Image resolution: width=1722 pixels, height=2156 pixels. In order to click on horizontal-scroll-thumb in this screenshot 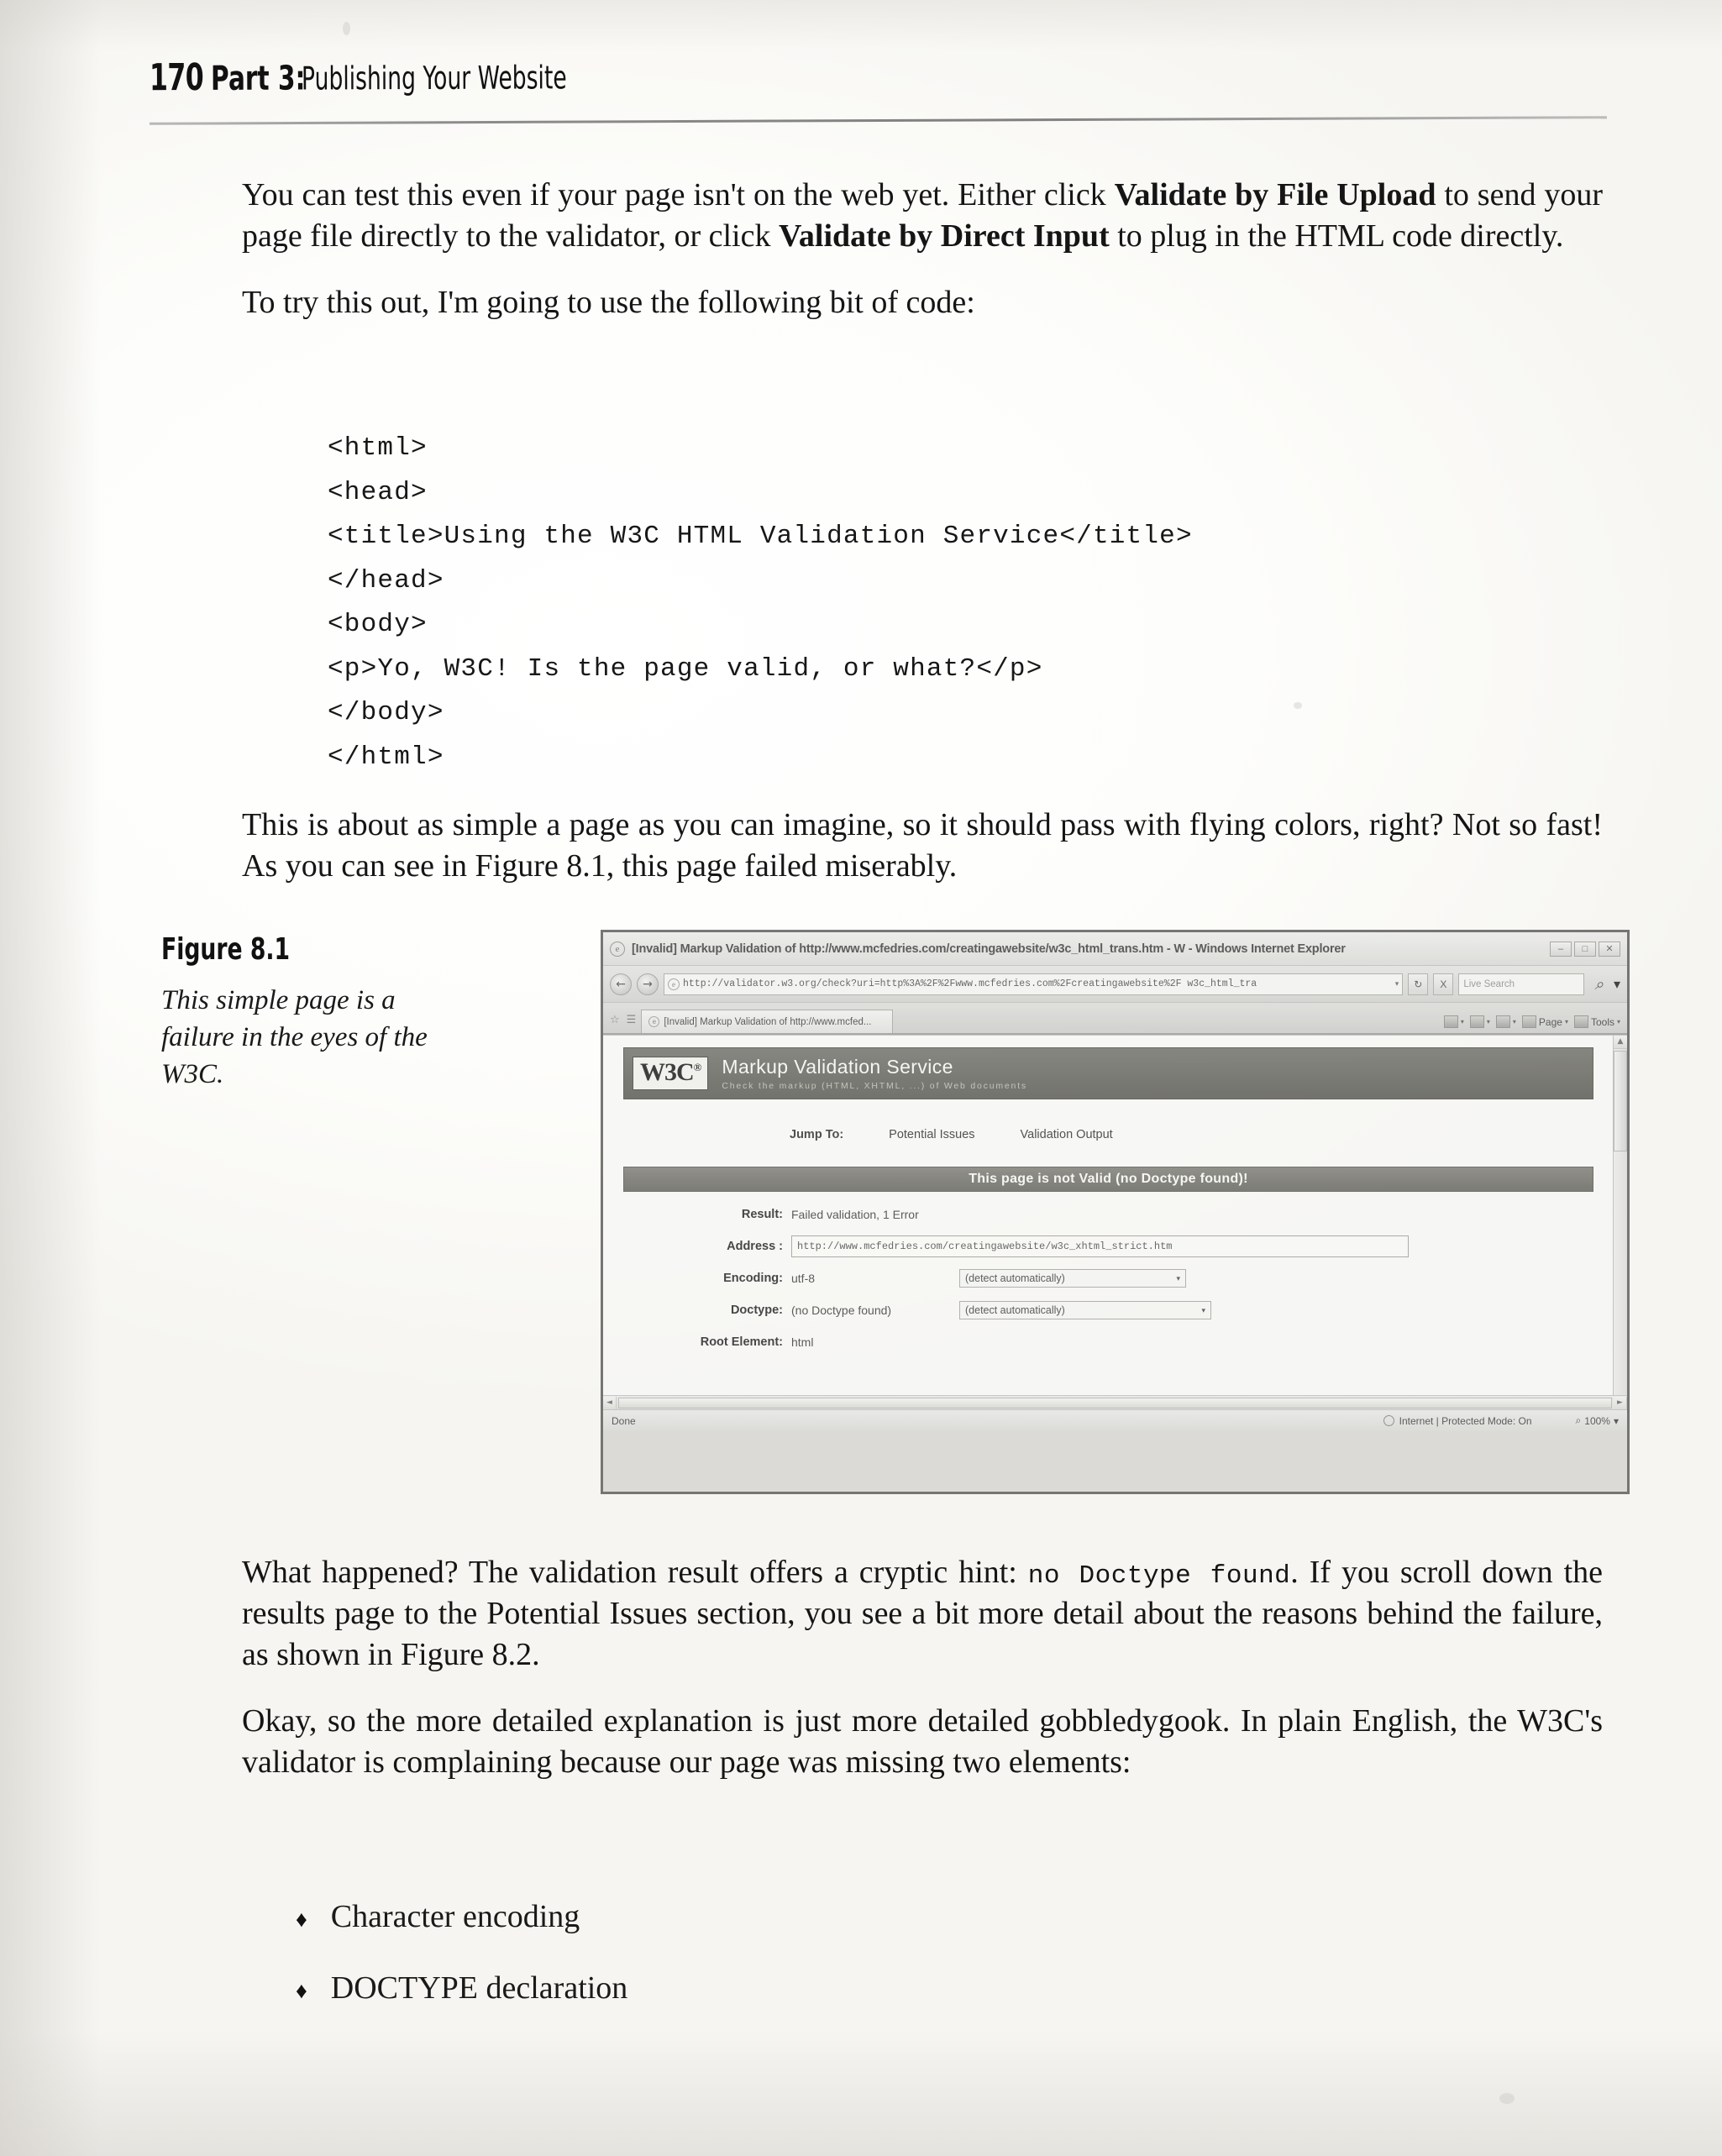, I will do `click(1115, 1402)`.